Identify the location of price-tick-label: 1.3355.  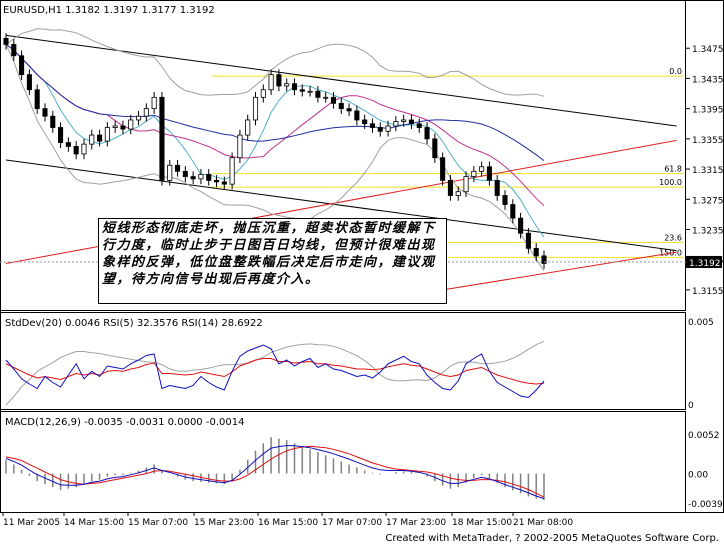
(708, 141).